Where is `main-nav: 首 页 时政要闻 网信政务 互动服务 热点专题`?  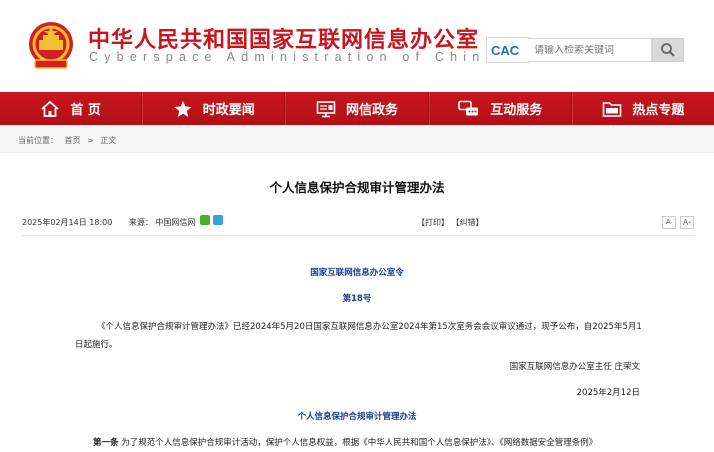
main-nav: 首 页 时政要闻 网信政务 互动服务 热点专题 is located at coordinates (357, 108).